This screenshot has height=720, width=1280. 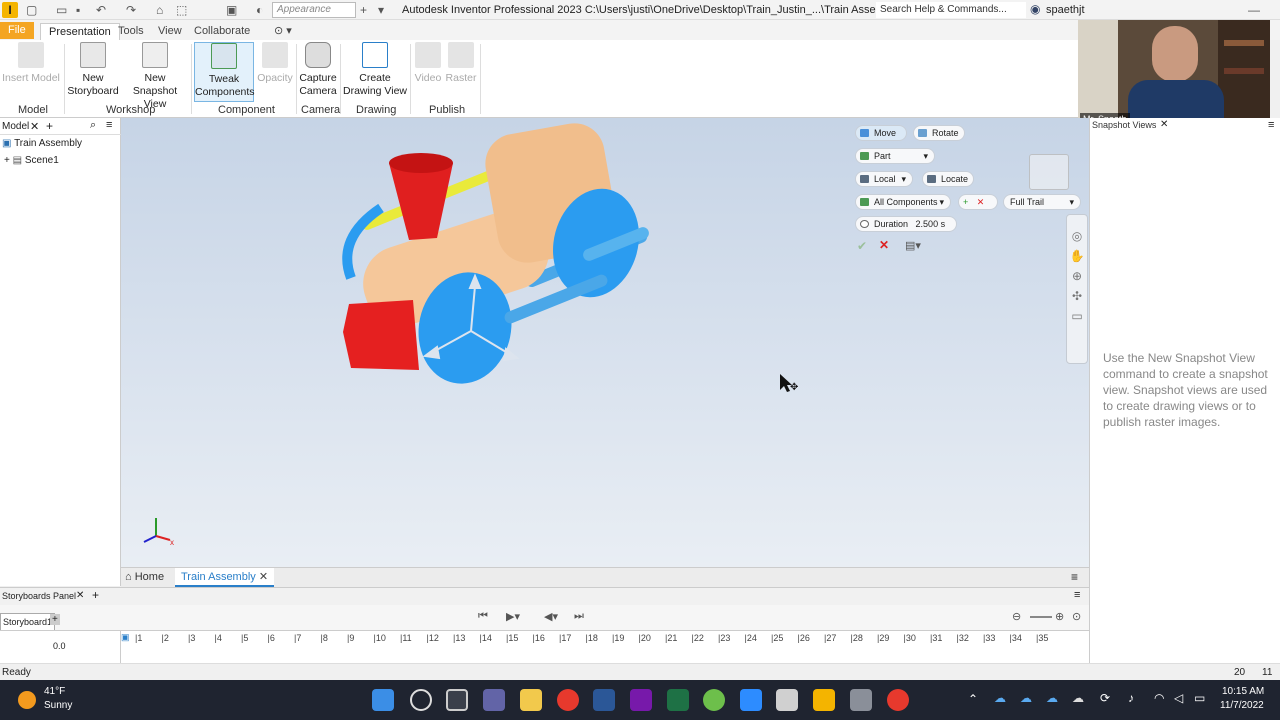 What do you see at coordinates (78, 10) in the screenshot?
I see `save-icon: ▪` at bounding box center [78, 10].